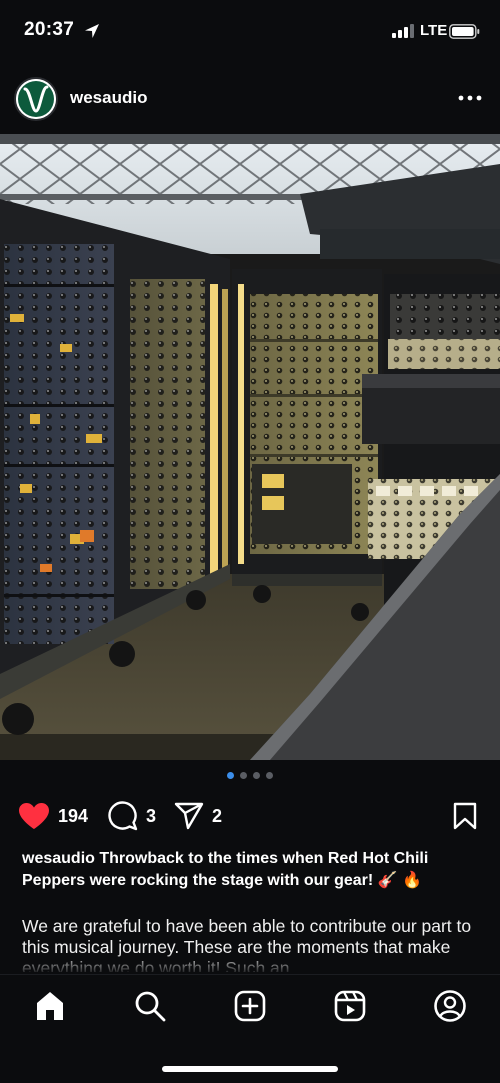 Image resolution: width=500 pixels, height=1083 pixels. I want to click on avatar, so click(36, 99).